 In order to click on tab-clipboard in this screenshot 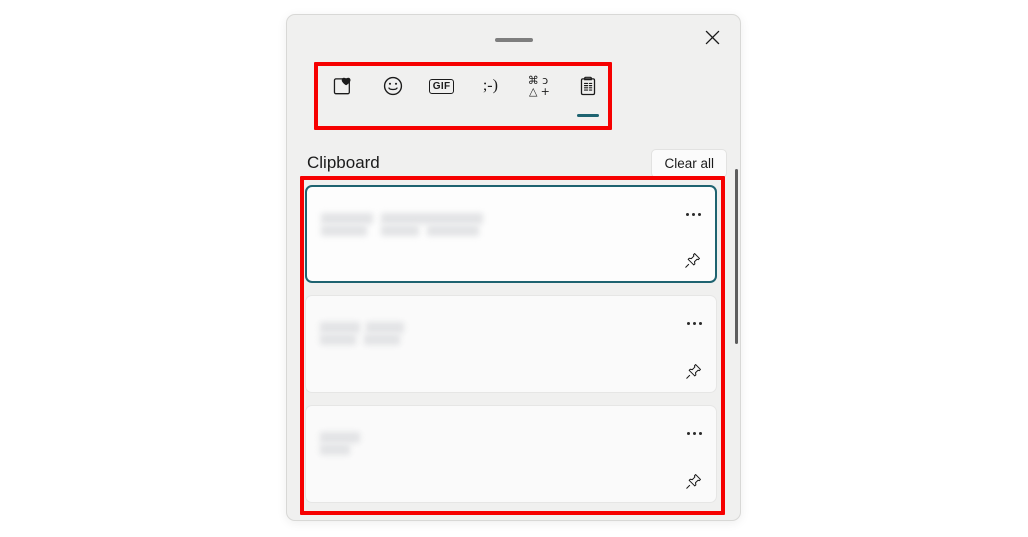, I will do `click(588, 94)`.